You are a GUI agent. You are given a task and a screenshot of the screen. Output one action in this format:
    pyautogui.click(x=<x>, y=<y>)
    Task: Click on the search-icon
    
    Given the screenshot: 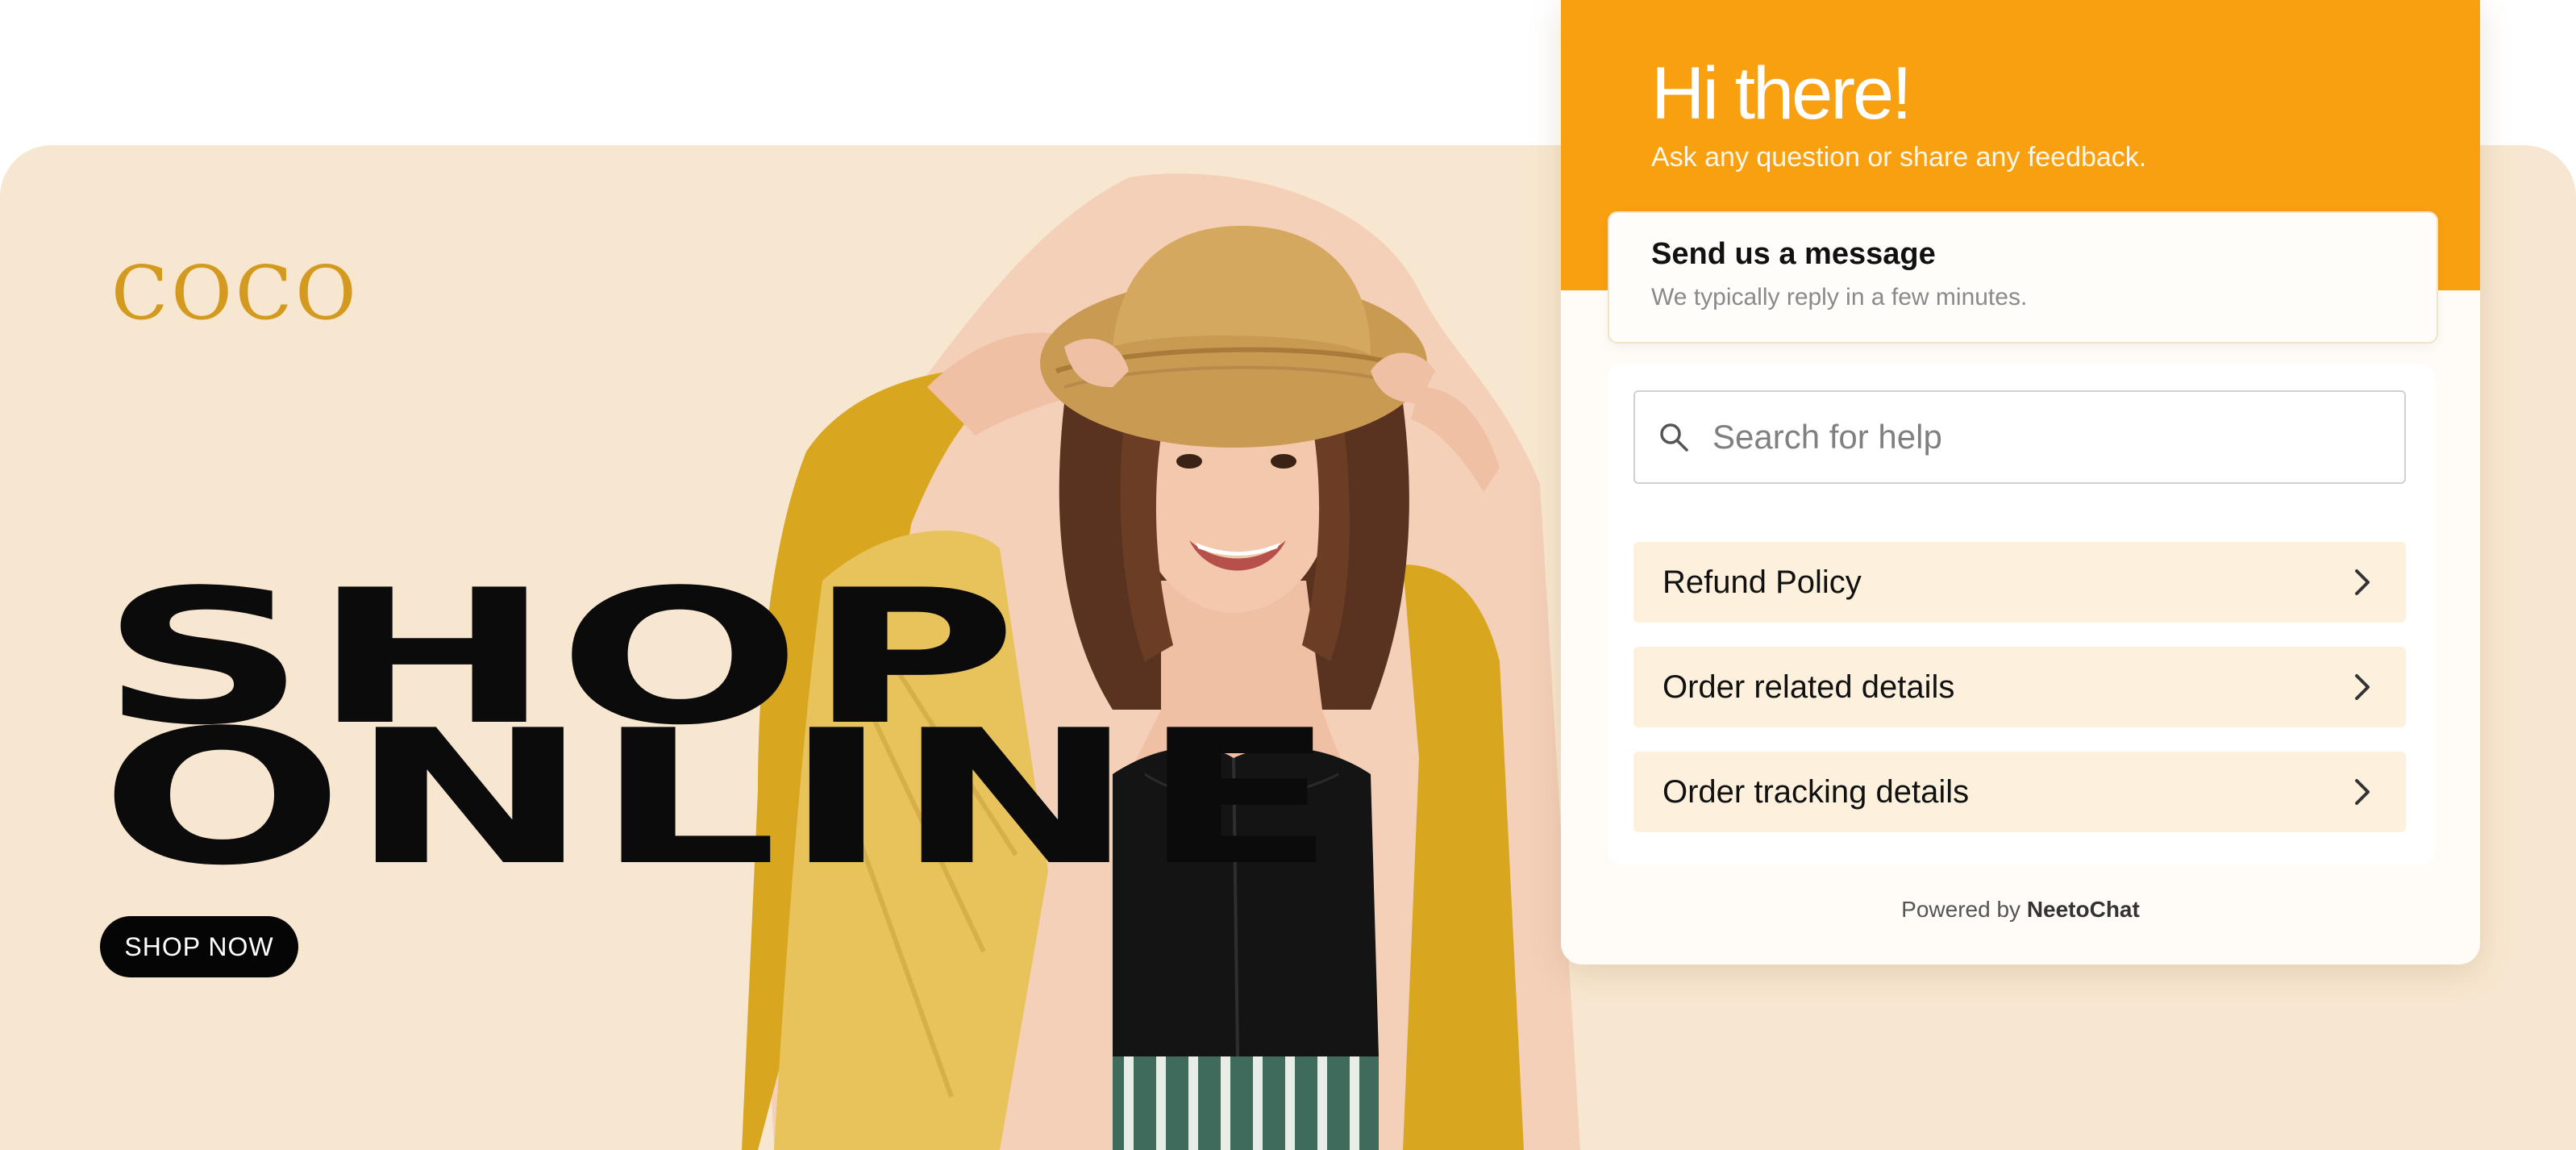 What is the action you would take?
    pyautogui.click(x=1675, y=437)
    